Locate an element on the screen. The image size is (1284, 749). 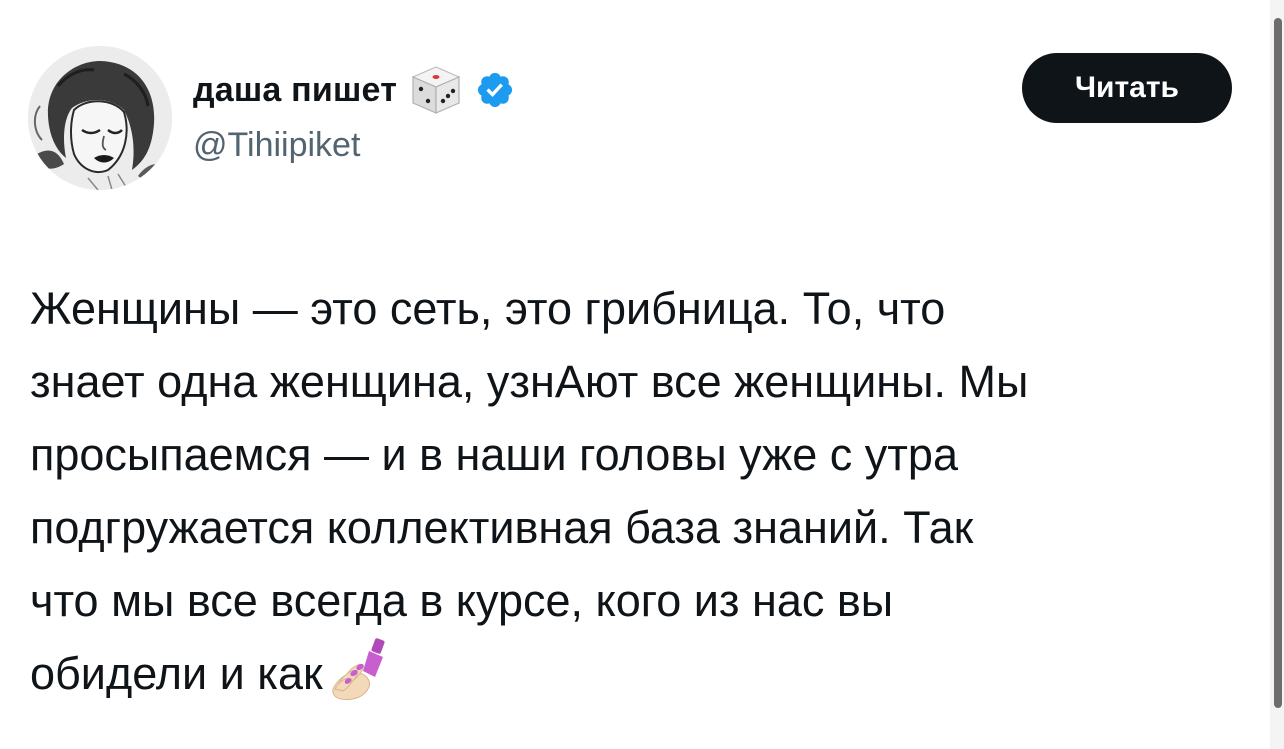
scrollbar is located at coordinates (1277, 374).